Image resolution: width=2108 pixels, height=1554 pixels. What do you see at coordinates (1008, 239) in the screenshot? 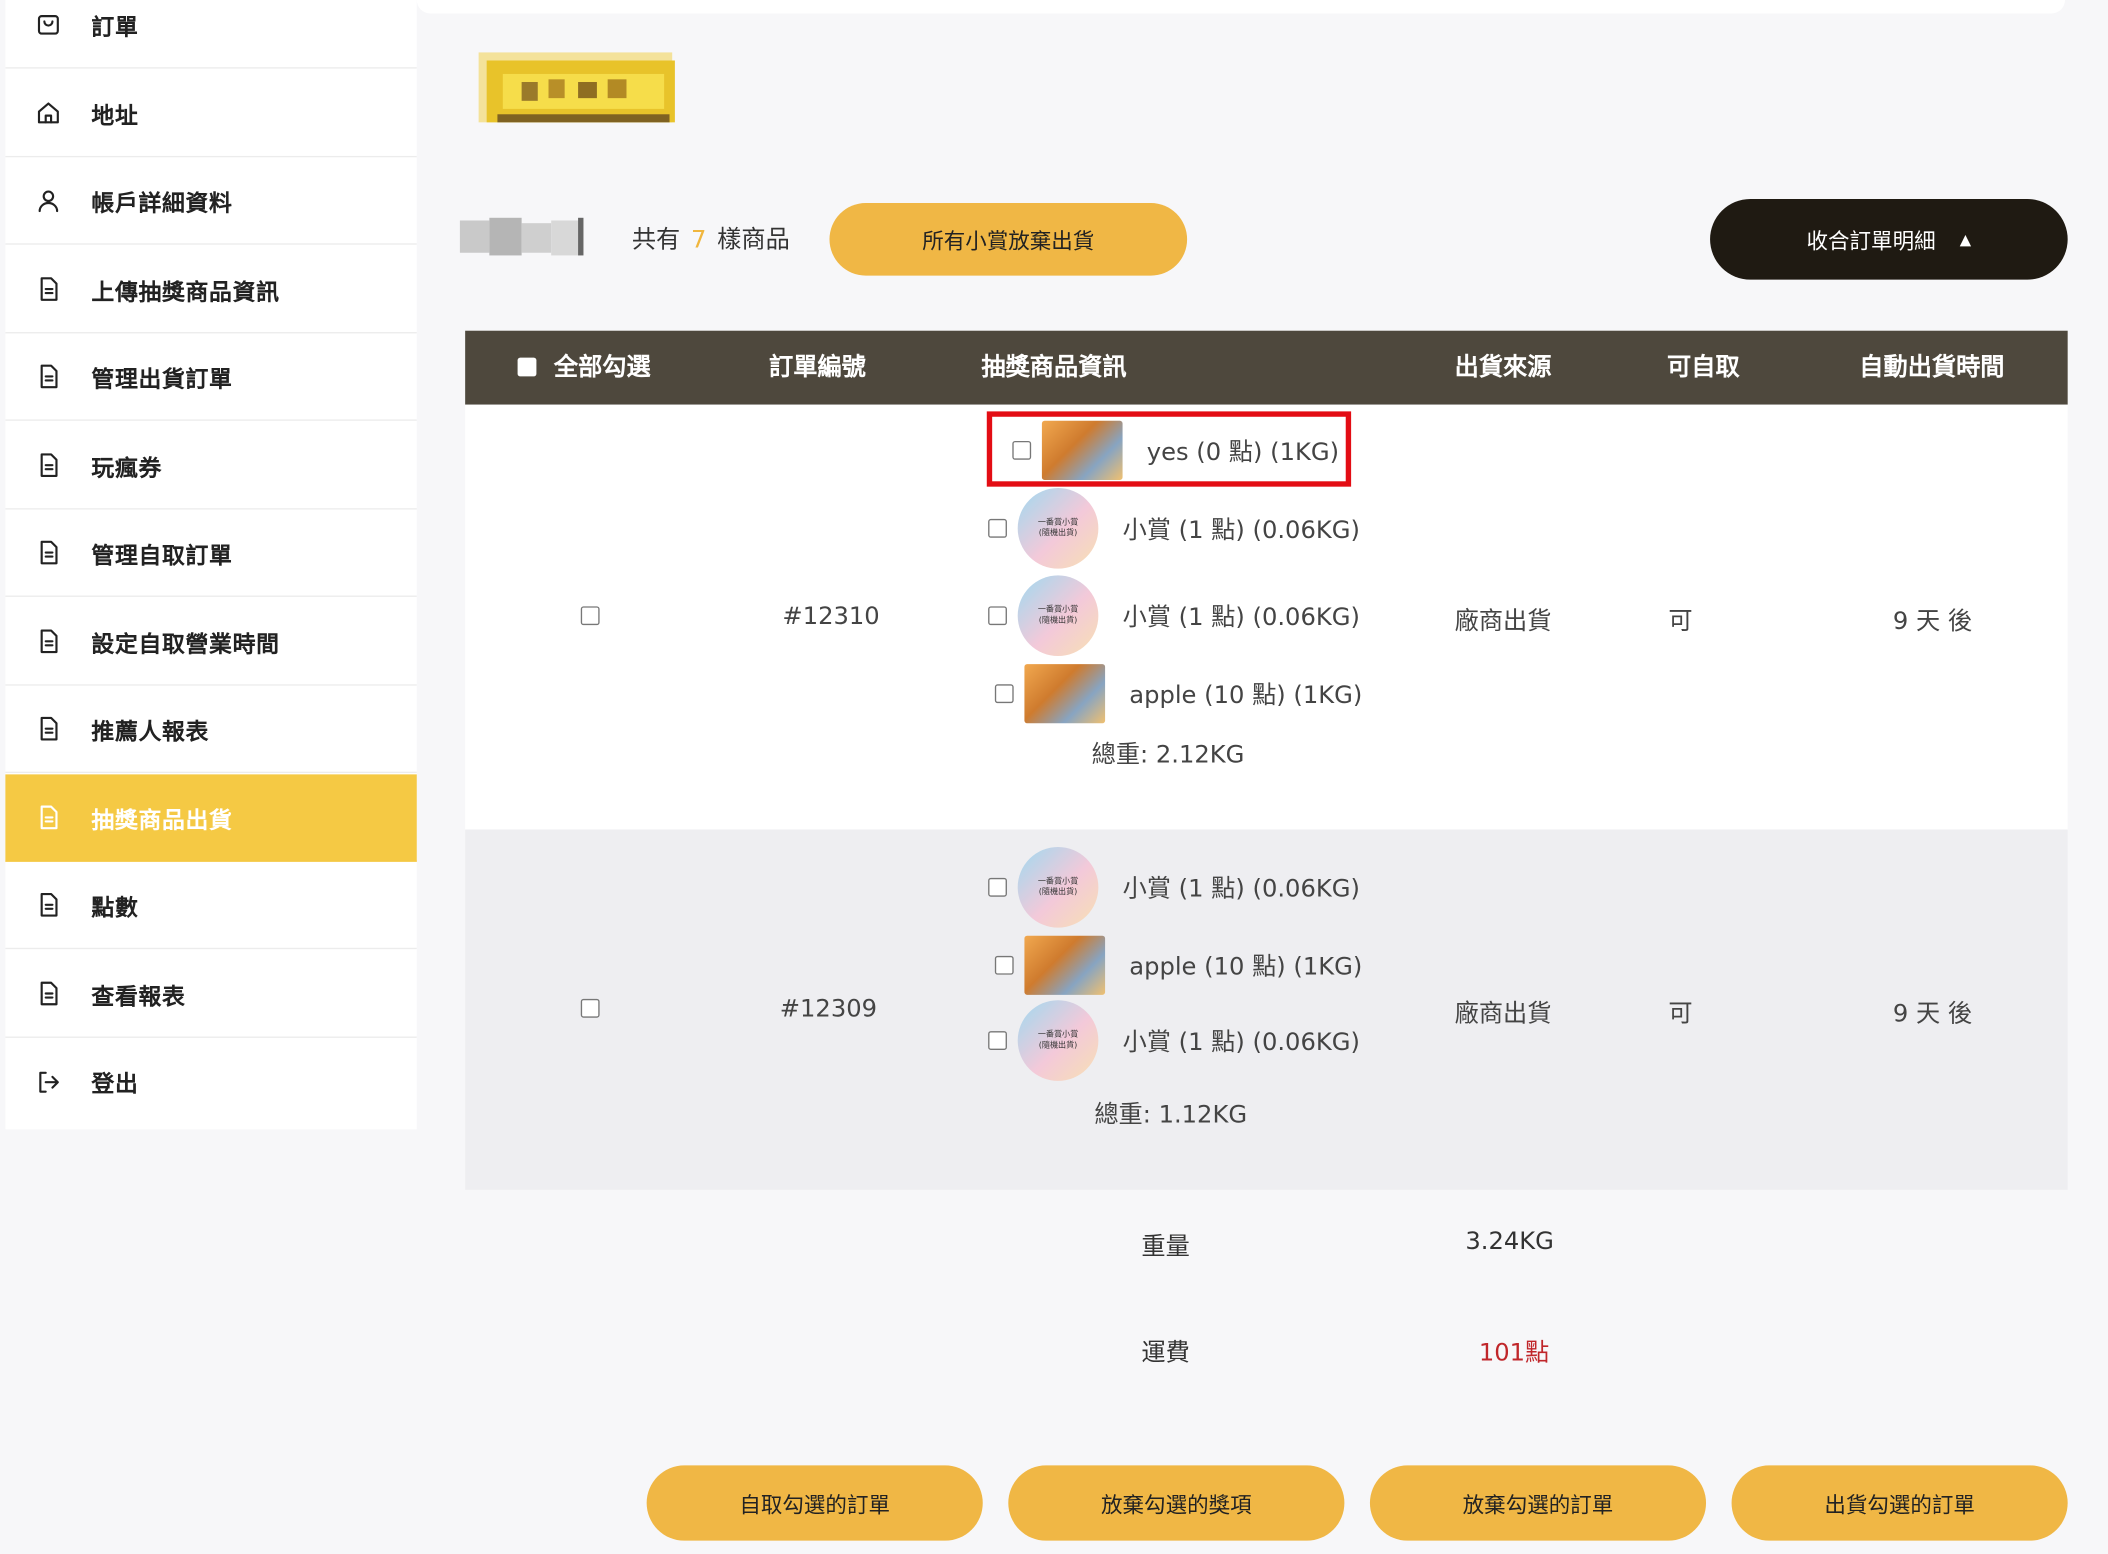
I see `abandon-all-small-prizes-button: 所有小賞放棄出貨` at bounding box center [1008, 239].